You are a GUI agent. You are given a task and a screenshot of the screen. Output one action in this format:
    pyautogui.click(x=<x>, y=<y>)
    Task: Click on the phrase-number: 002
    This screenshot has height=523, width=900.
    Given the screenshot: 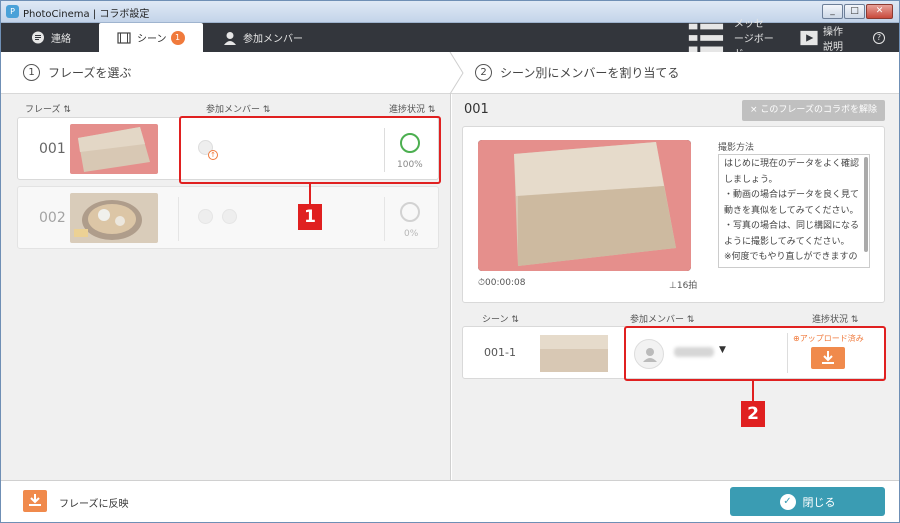 What is the action you would take?
    pyautogui.click(x=52, y=218)
    